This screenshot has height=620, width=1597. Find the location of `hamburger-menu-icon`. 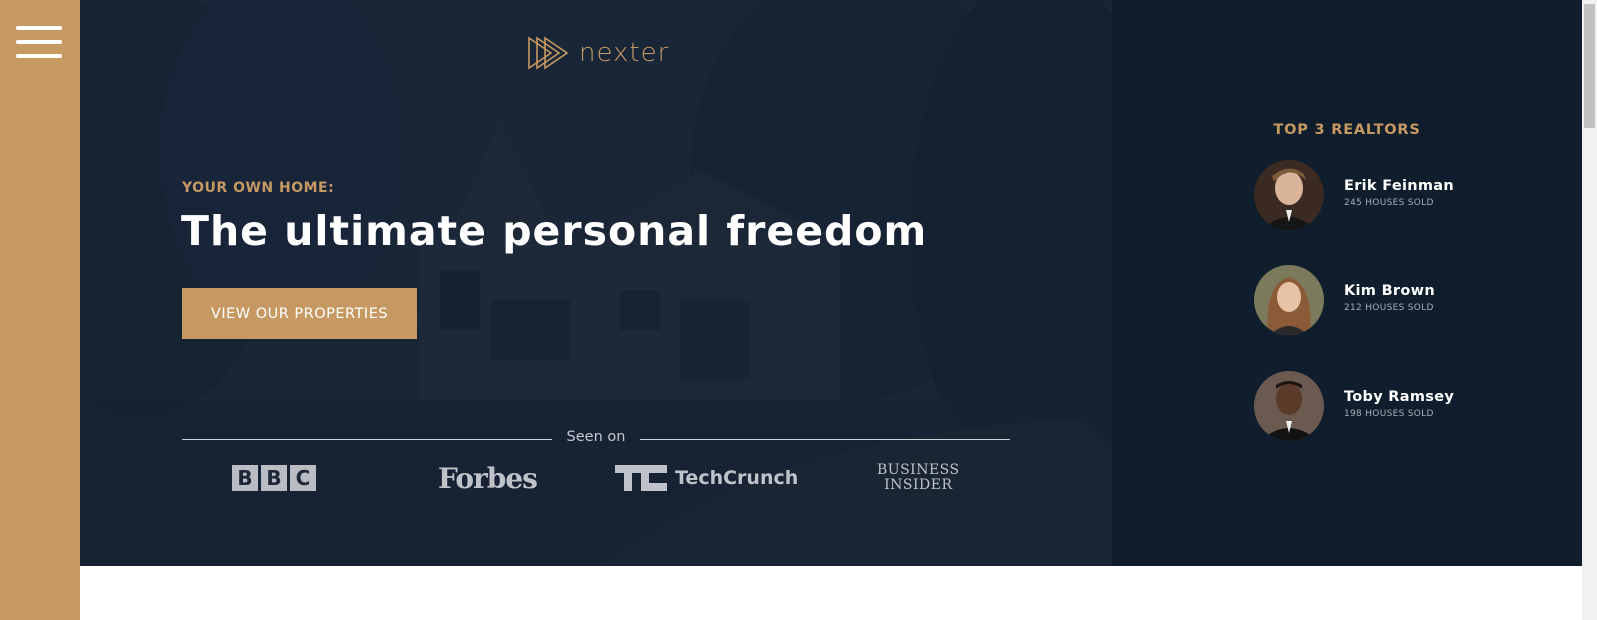

hamburger-menu-icon is located at coordinates (40, 42).